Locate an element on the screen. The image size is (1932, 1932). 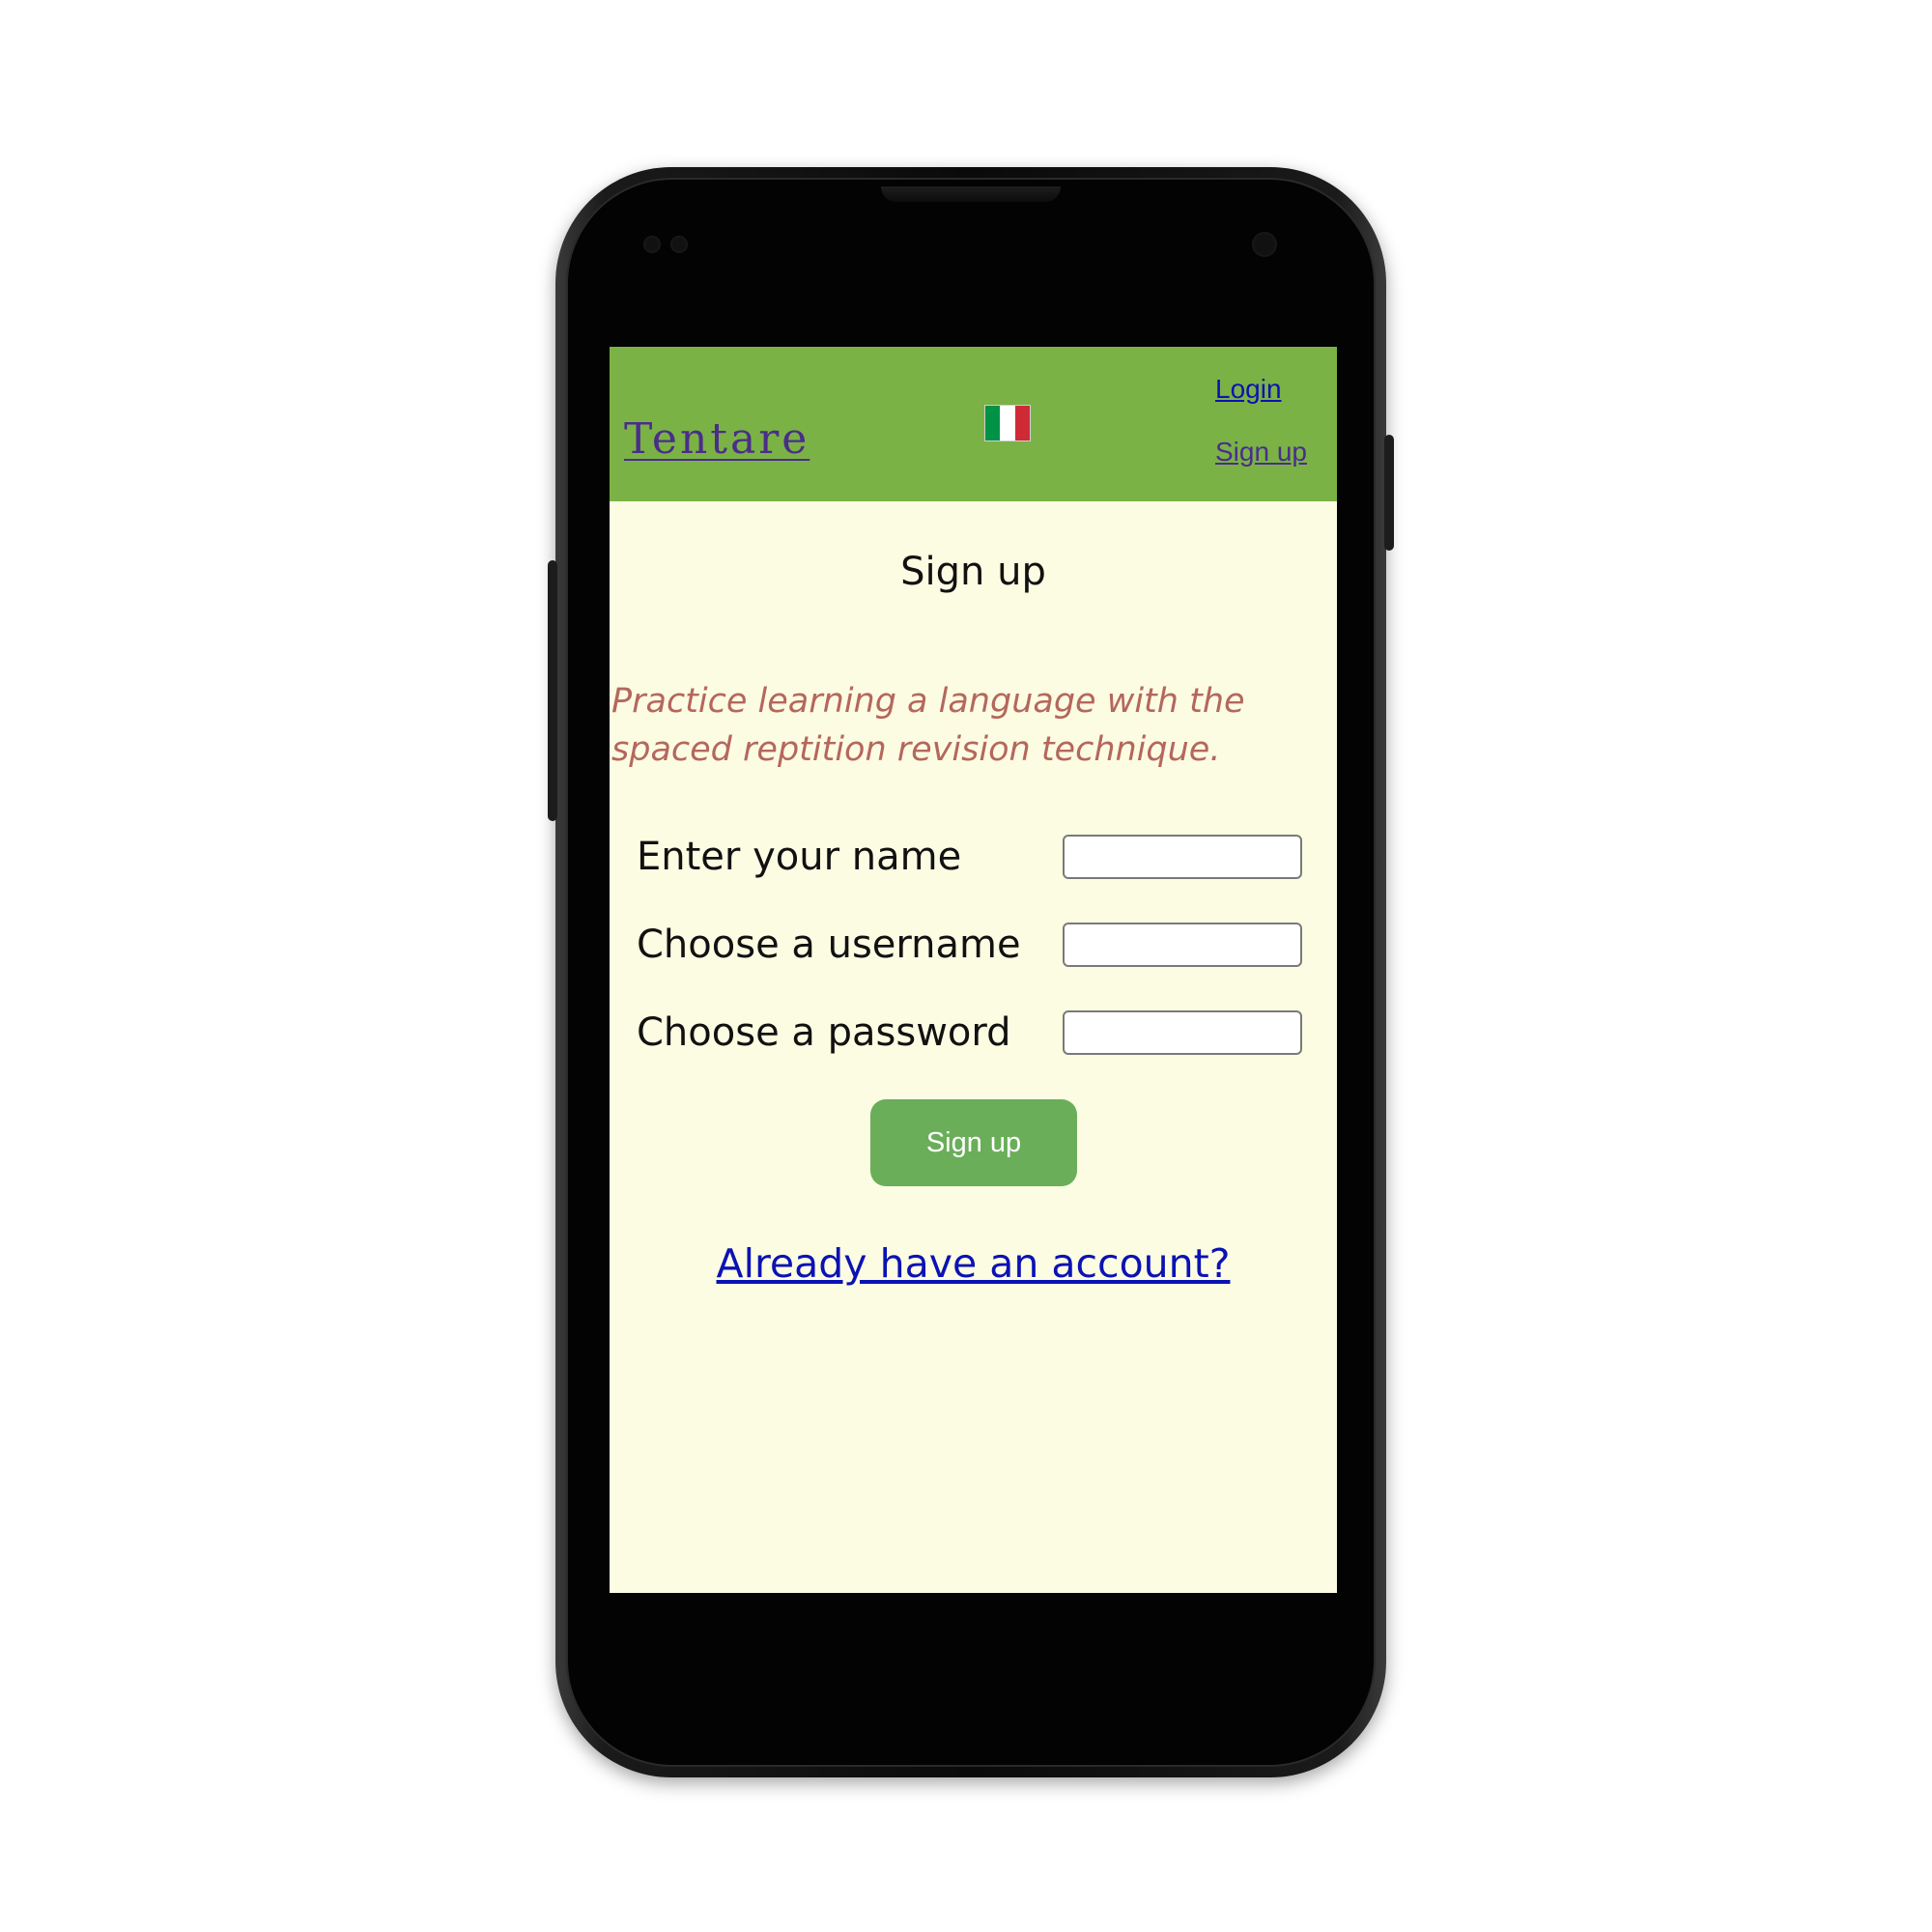
phone-volume-button is located at coordinates (552, 690).